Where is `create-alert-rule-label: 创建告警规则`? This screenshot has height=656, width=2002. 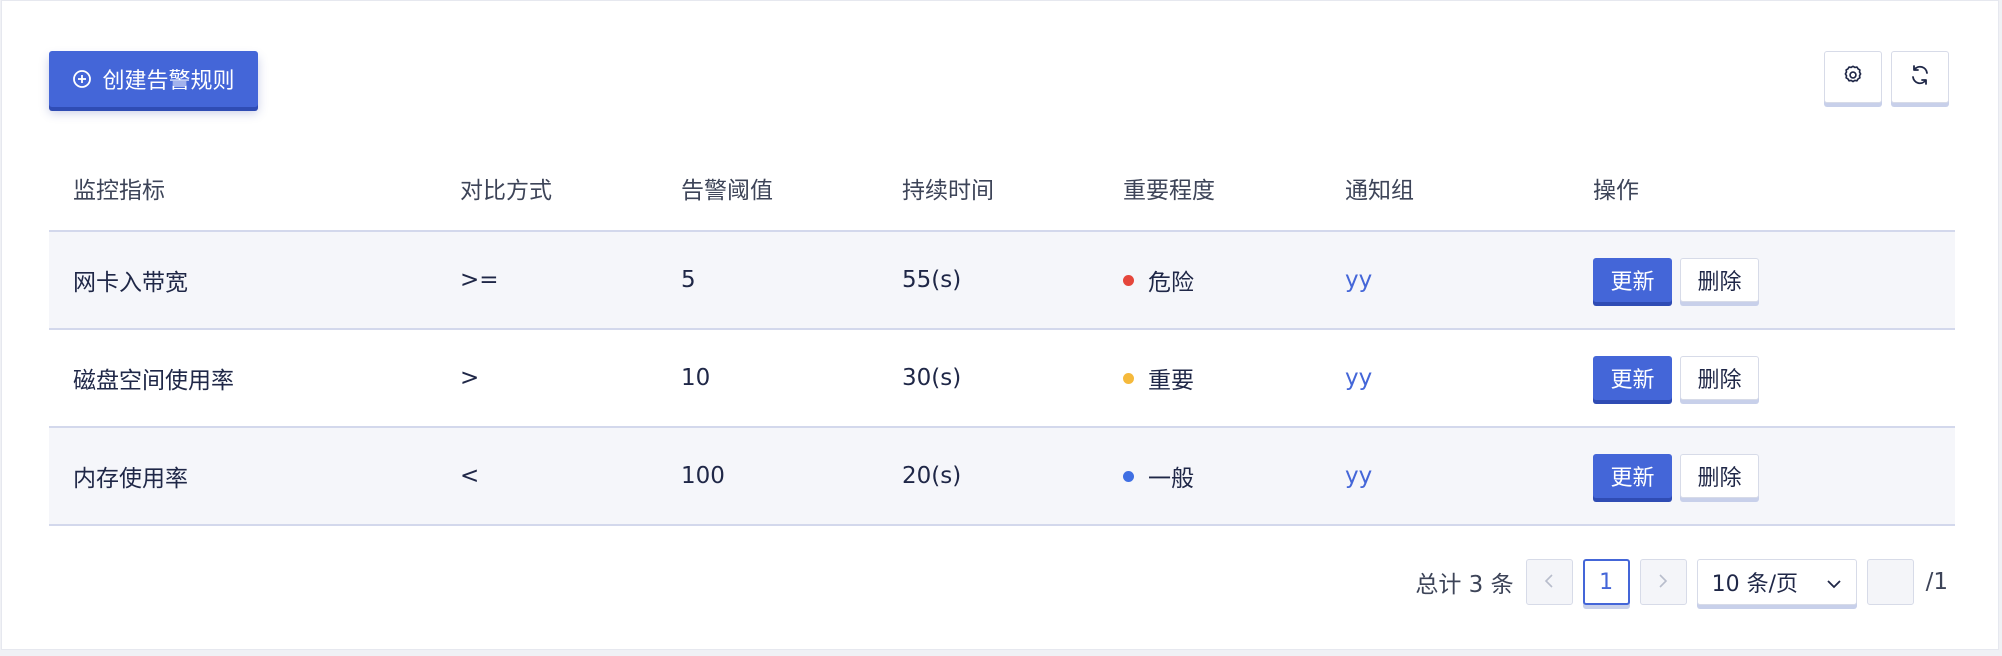 create-alert-rule-label: 创建告警规则 is located at coordinates (168, 81).